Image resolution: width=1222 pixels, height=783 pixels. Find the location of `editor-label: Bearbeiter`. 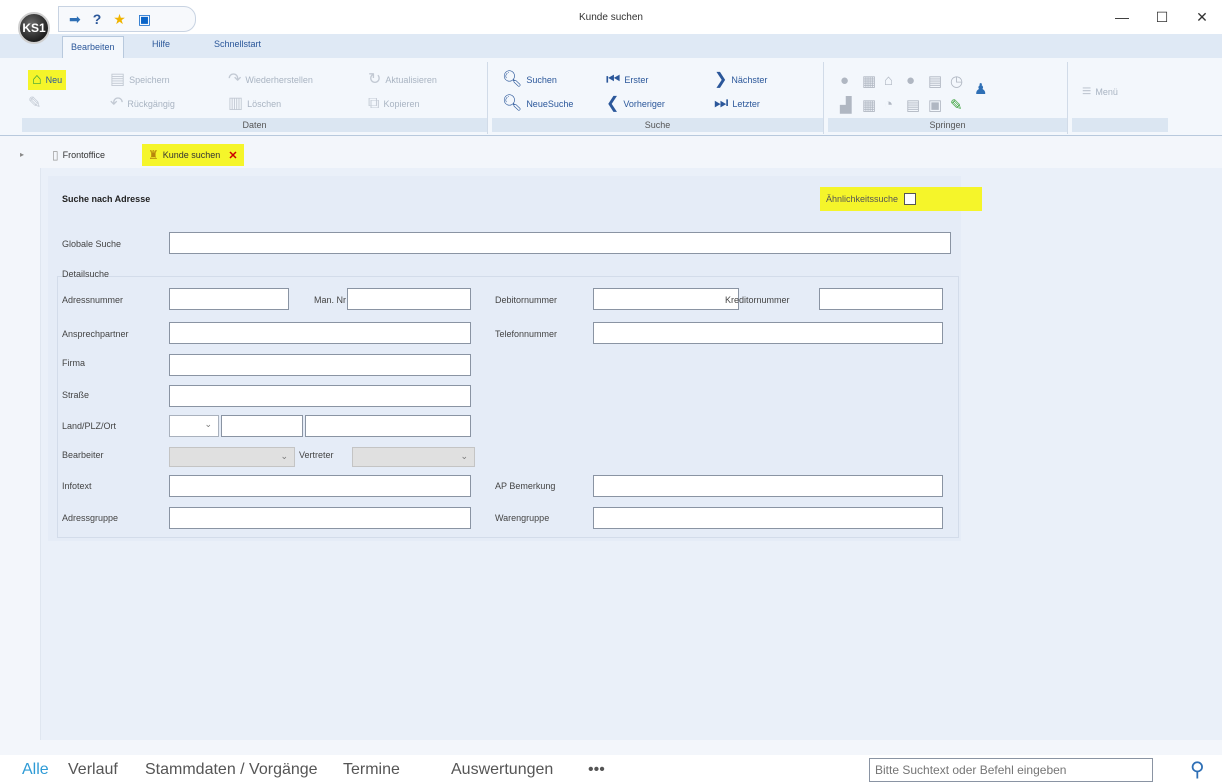

editor-label: Bearbeiter is located at coordinates (83, 455).